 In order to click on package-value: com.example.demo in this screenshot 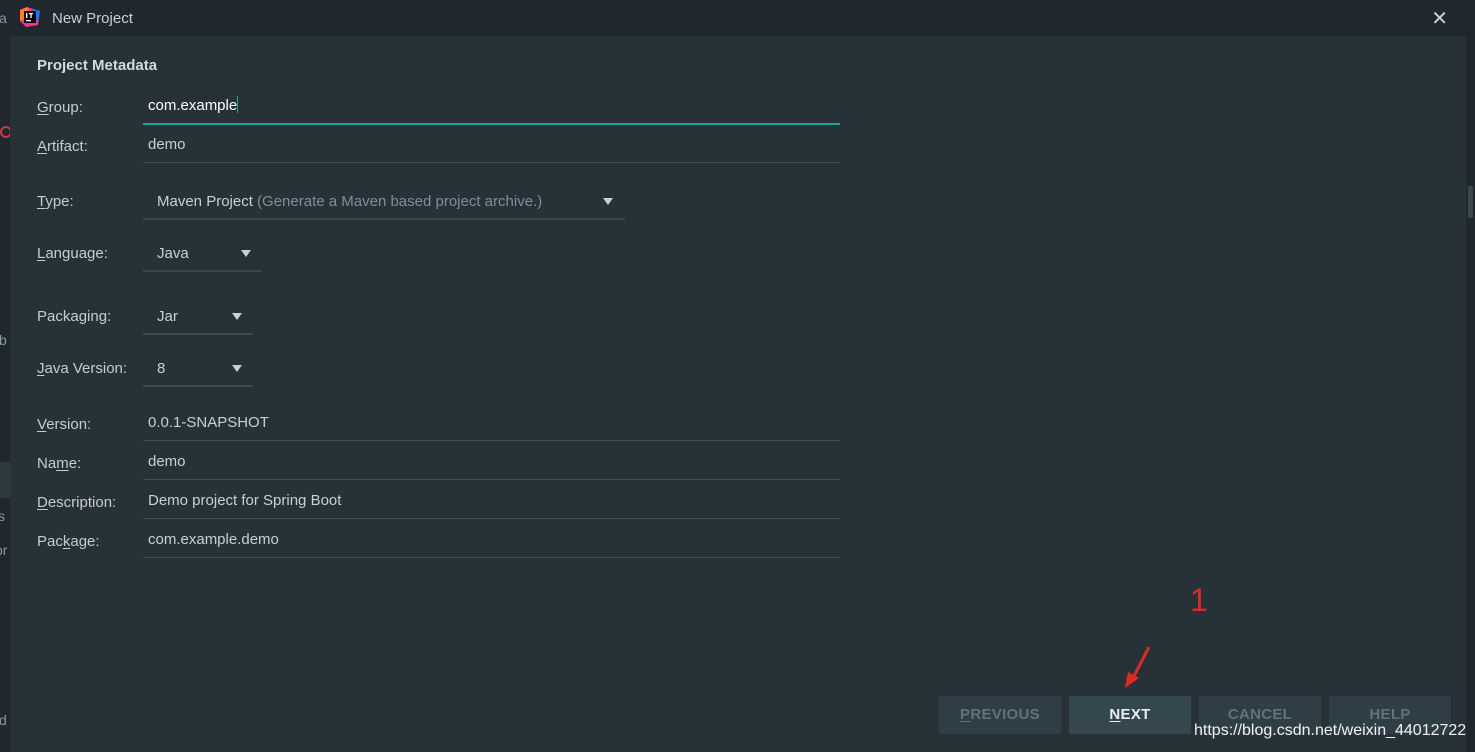, I will do `click(213, 539)`.